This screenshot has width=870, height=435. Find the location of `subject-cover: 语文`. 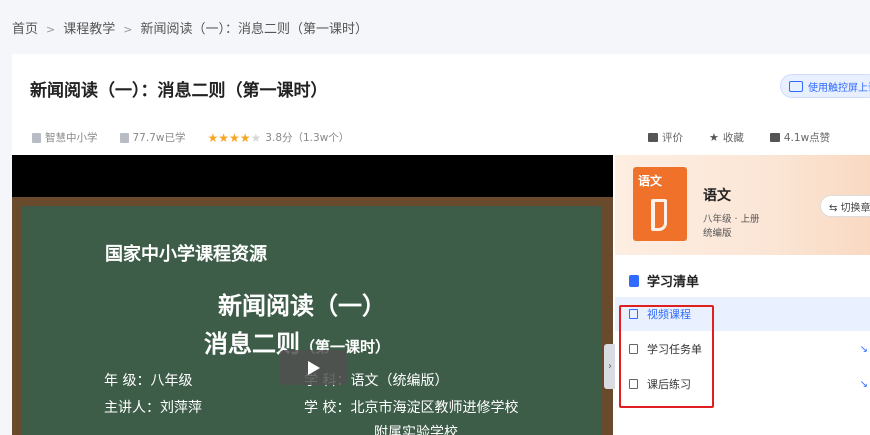

subject-cover: 语文 is located at coordinates (660, 204).